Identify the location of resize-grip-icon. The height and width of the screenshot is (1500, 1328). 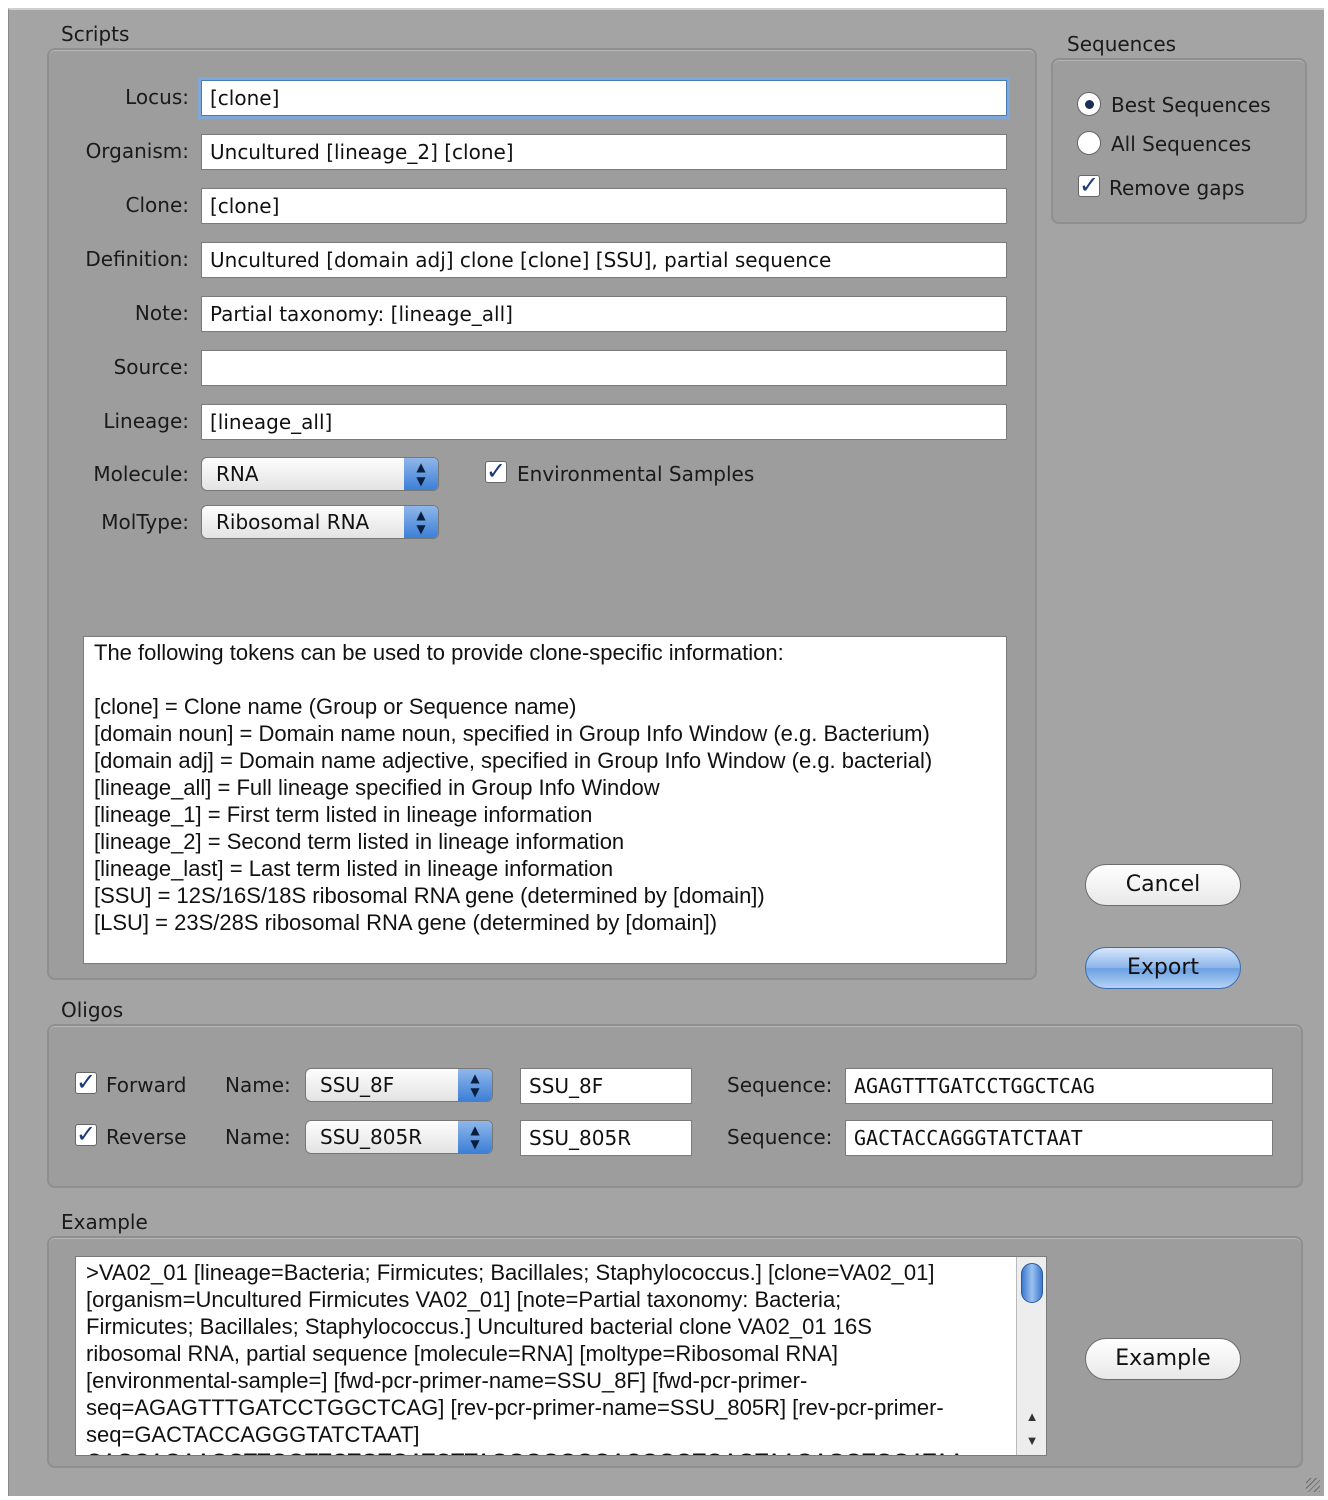
(1313, 1485).